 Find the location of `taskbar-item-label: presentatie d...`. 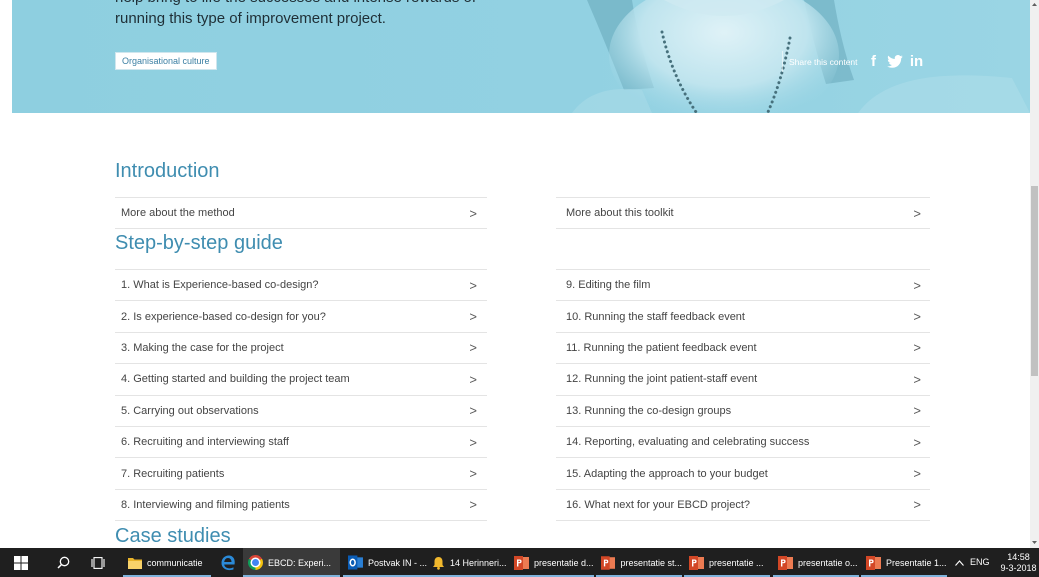

taskbar-item-label: presentatie d... is located at coordinates (564, 562).